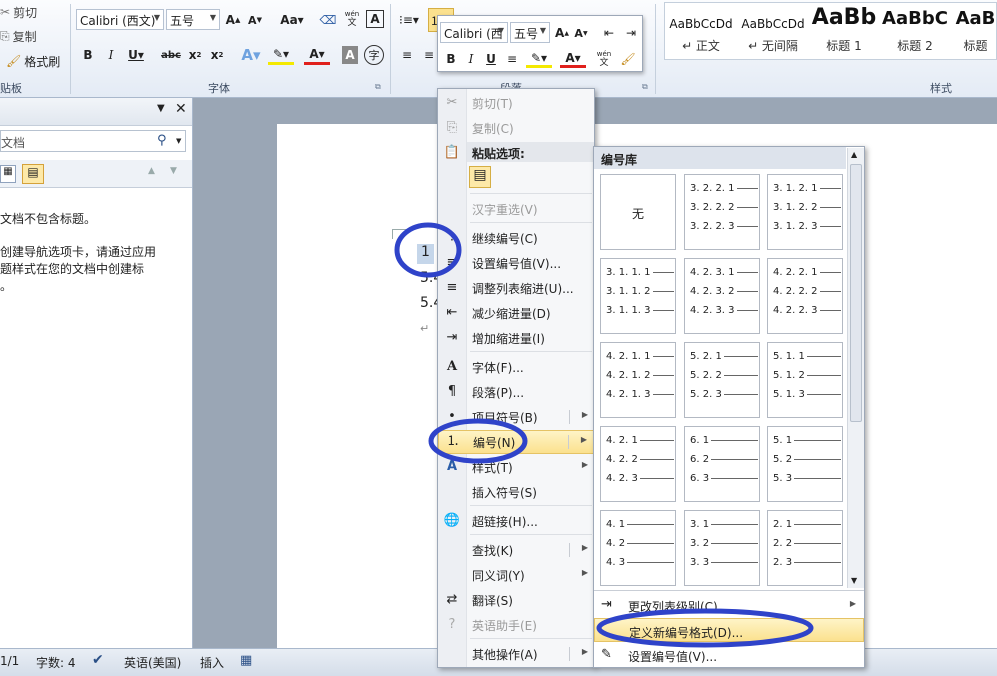 Image resolution: width=997 pixels, height=676 pixels. Describe the element at coordinates (171, 55) in the screenshot. I see `strikethrough-icon: abc` at that location.